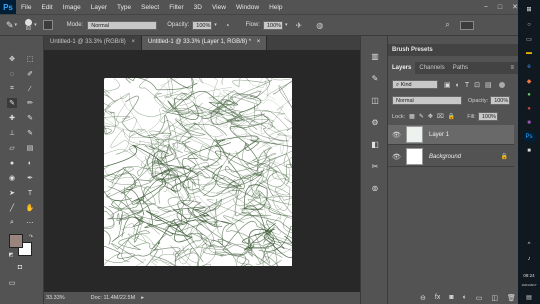 This screenshot has width=540, height=304. I want to click on filter-toggle-icon, so click(501, 84).